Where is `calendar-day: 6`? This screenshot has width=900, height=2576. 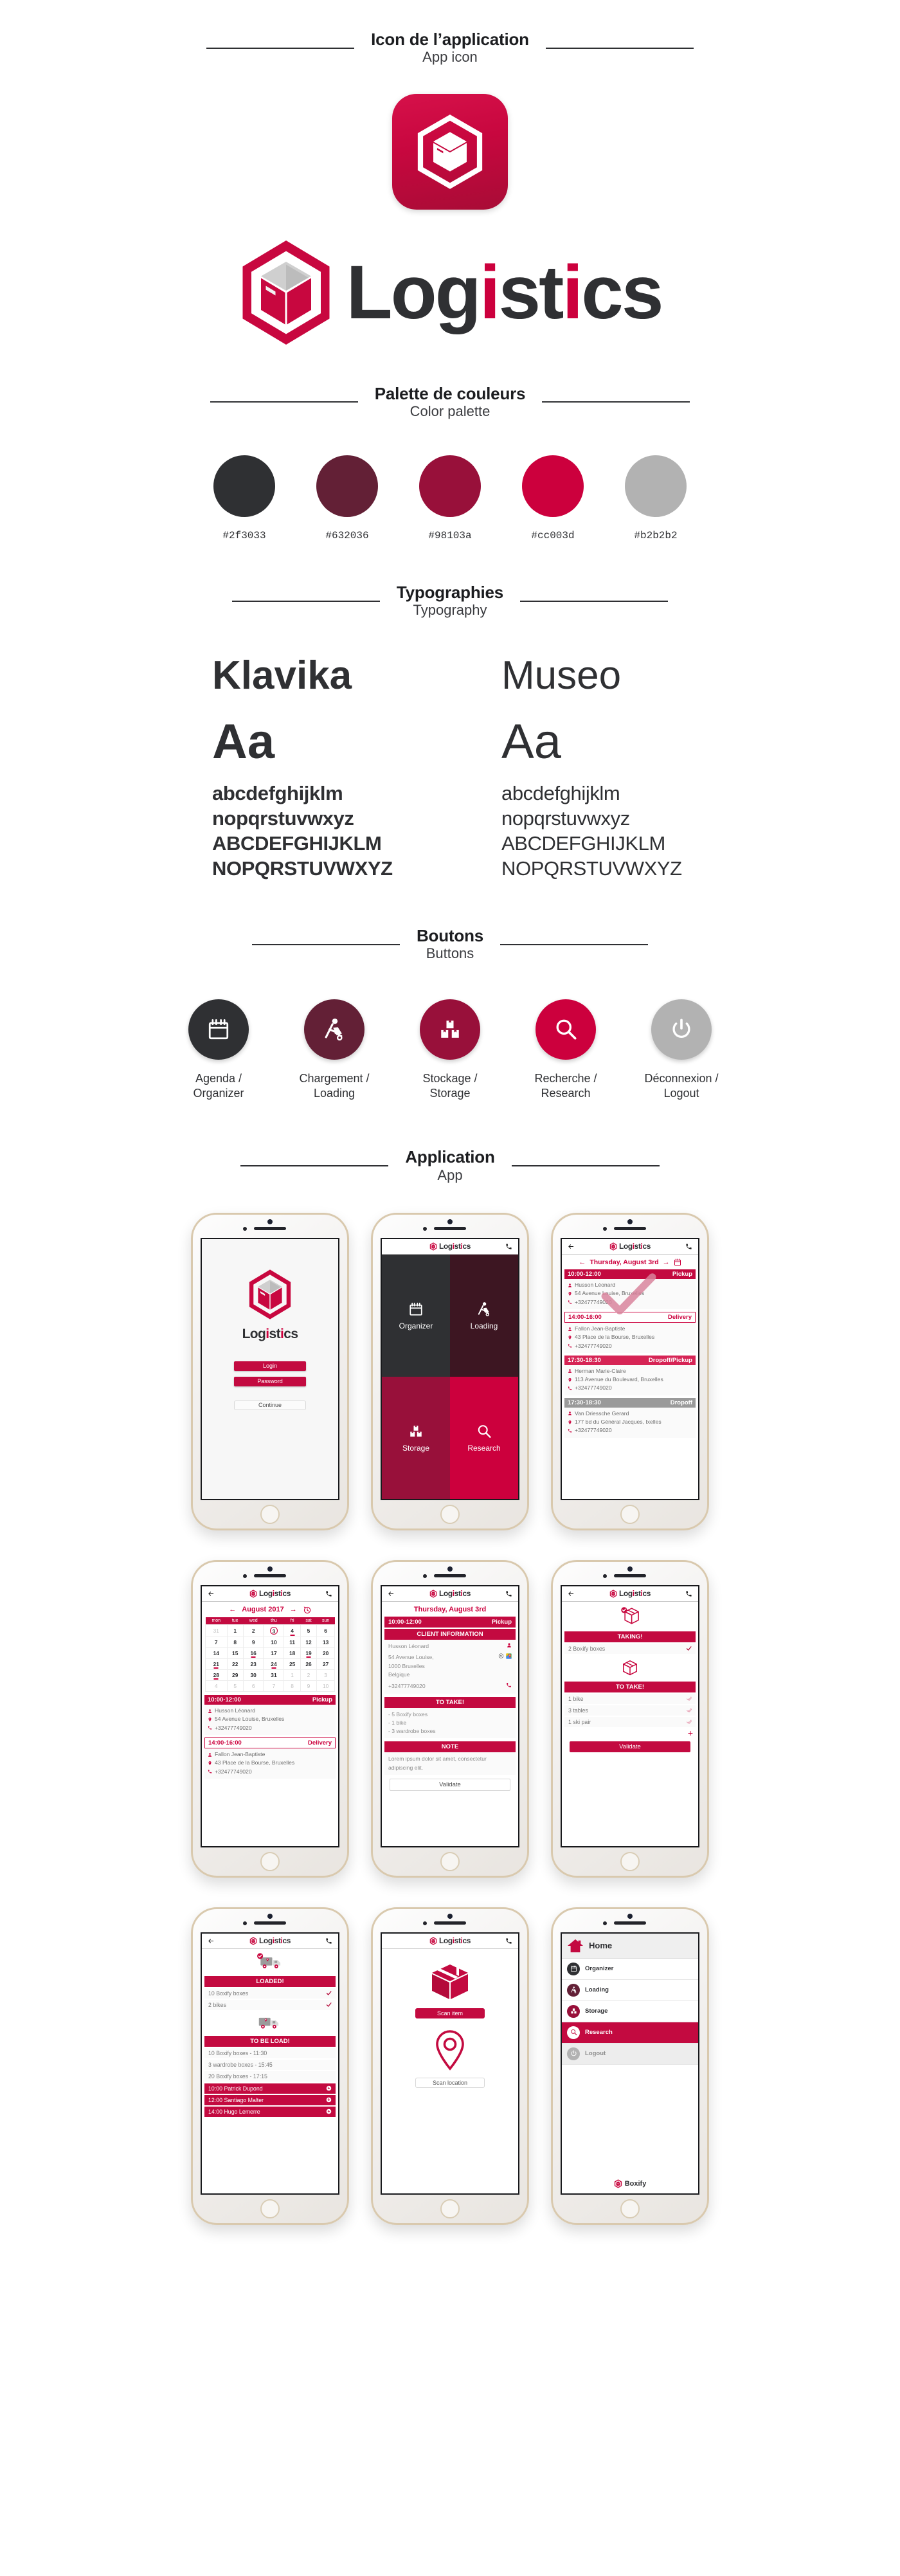
calendar-day: 6 is located at coordinates (325, 1630).